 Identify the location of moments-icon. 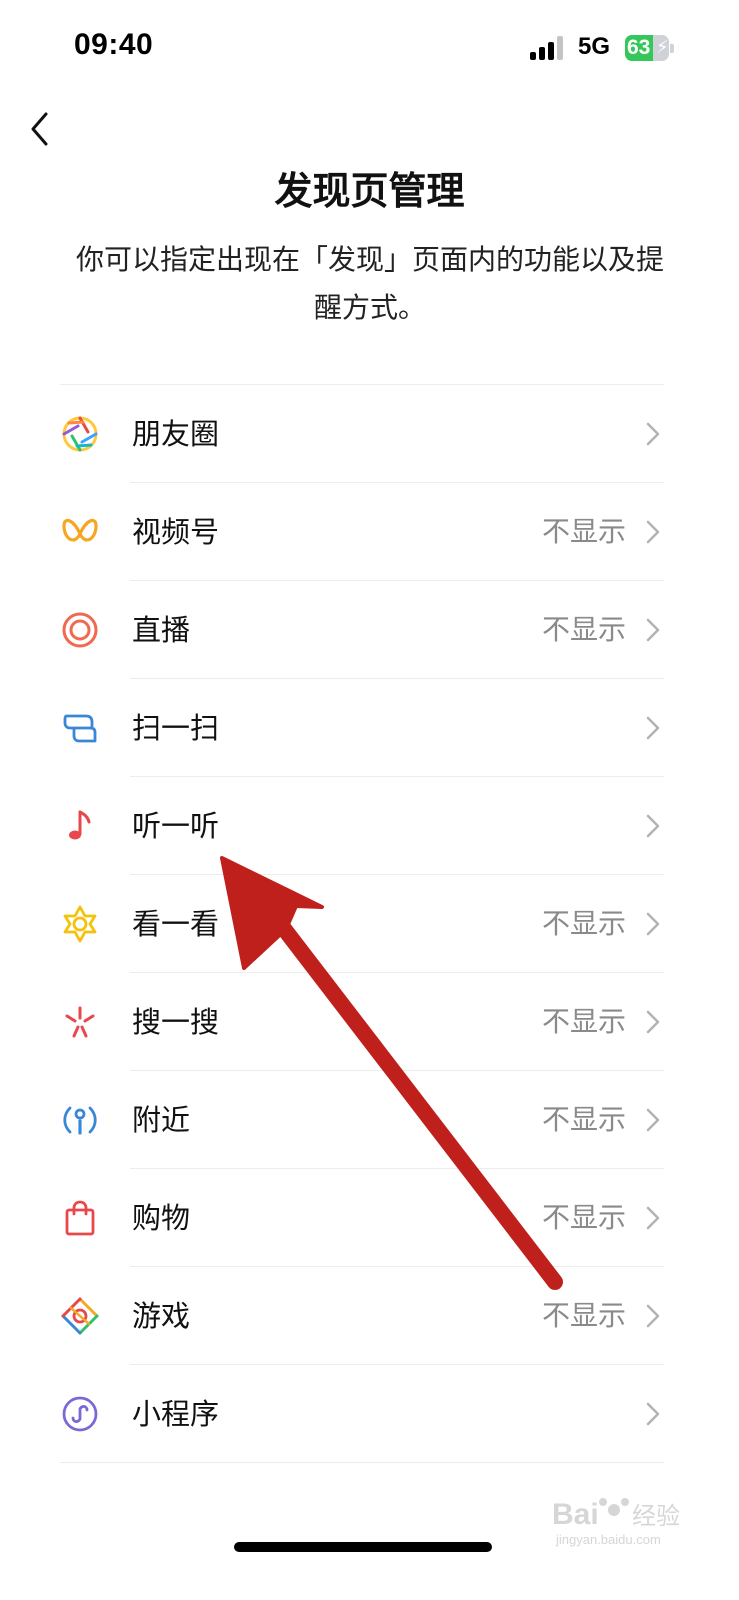
(80, 434).